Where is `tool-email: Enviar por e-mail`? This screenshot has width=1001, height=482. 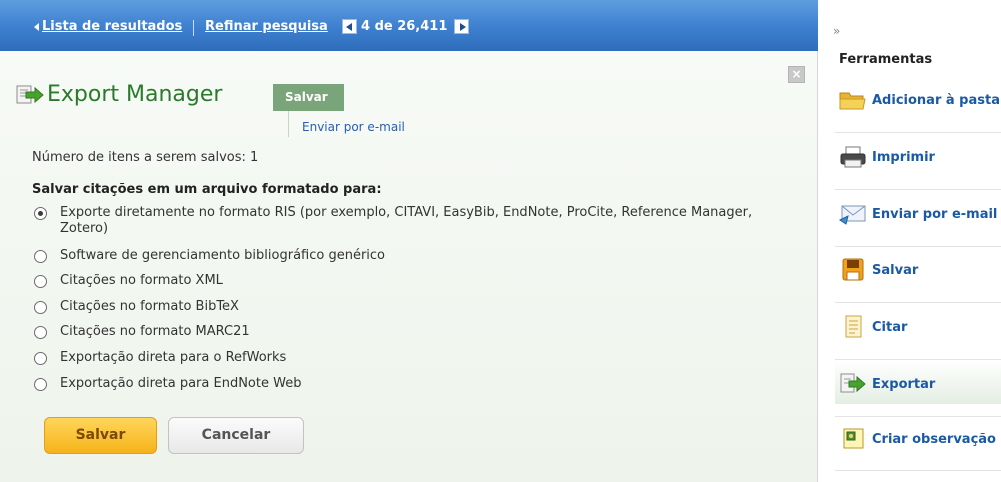 tool-email: Enviar por e-mail is located at coordinates (918, 230).